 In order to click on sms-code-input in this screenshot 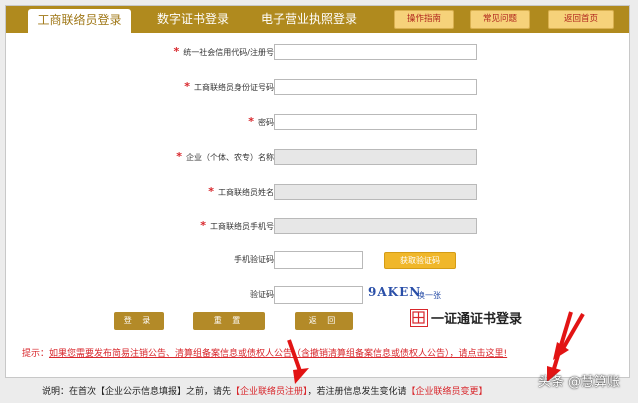, I will do `click(318, 260)`.